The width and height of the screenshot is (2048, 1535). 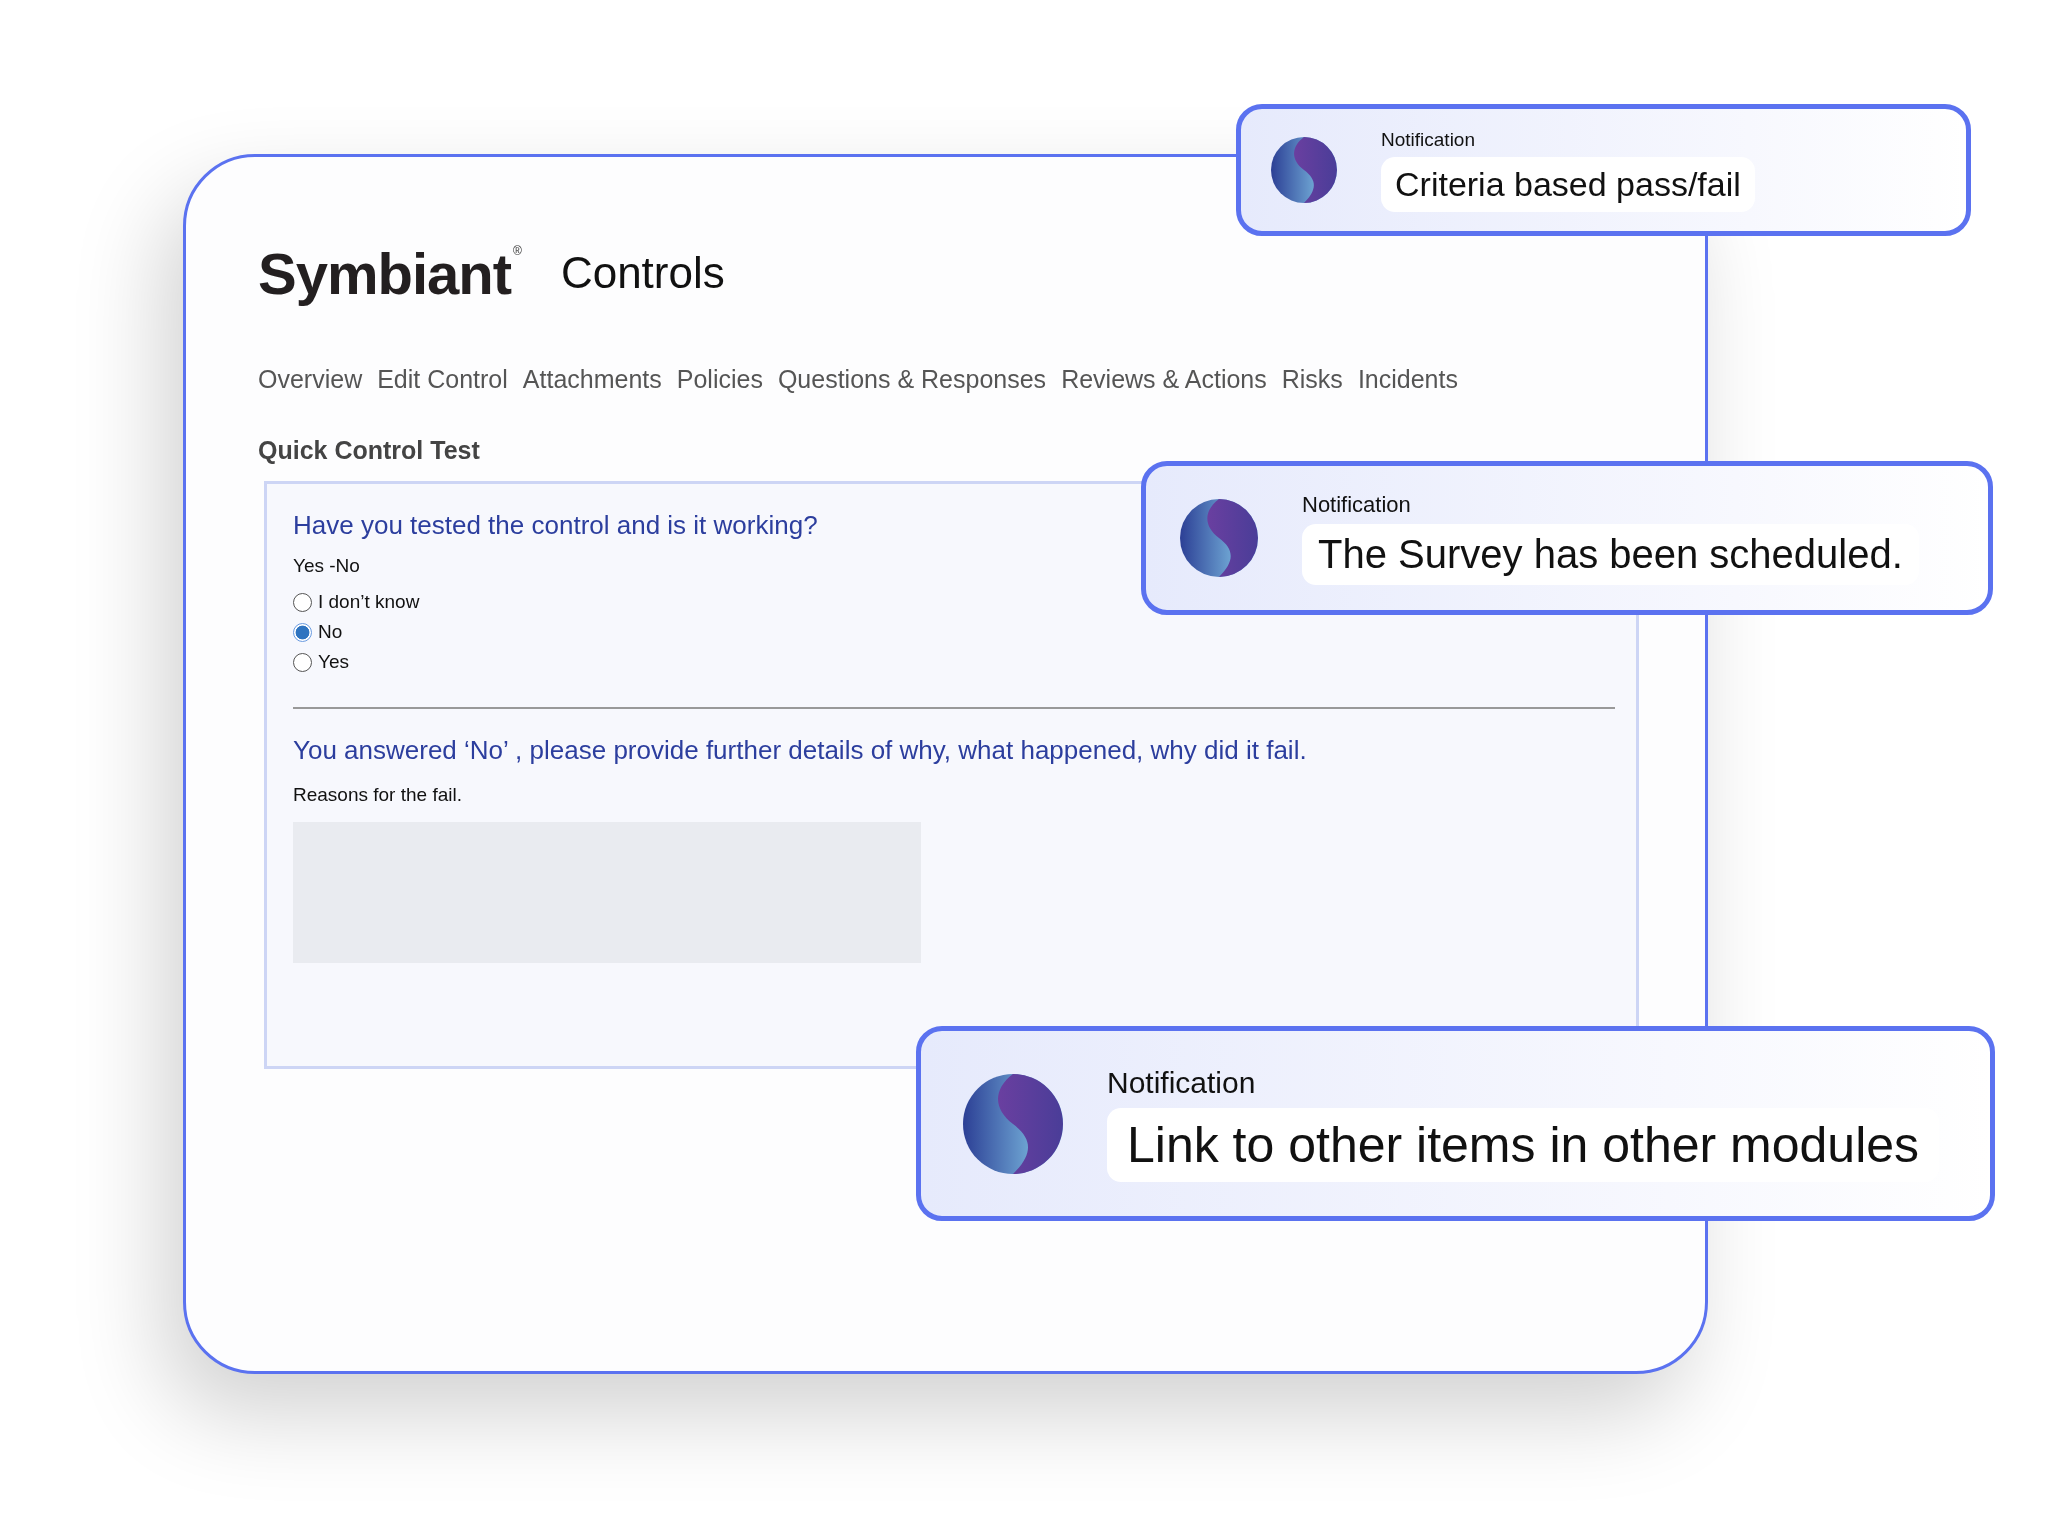 I want to click on section-title: Quick Control Test, so click(x=369, y=450).